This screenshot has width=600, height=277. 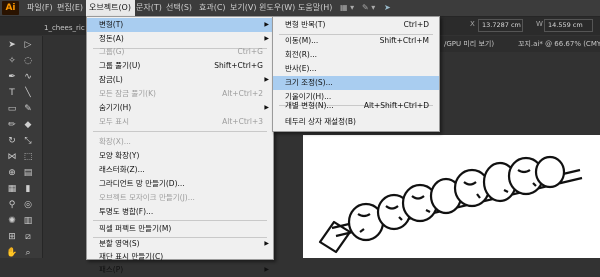 I want to click on menu-edit: 편집(E), so click(x=70, y=8).